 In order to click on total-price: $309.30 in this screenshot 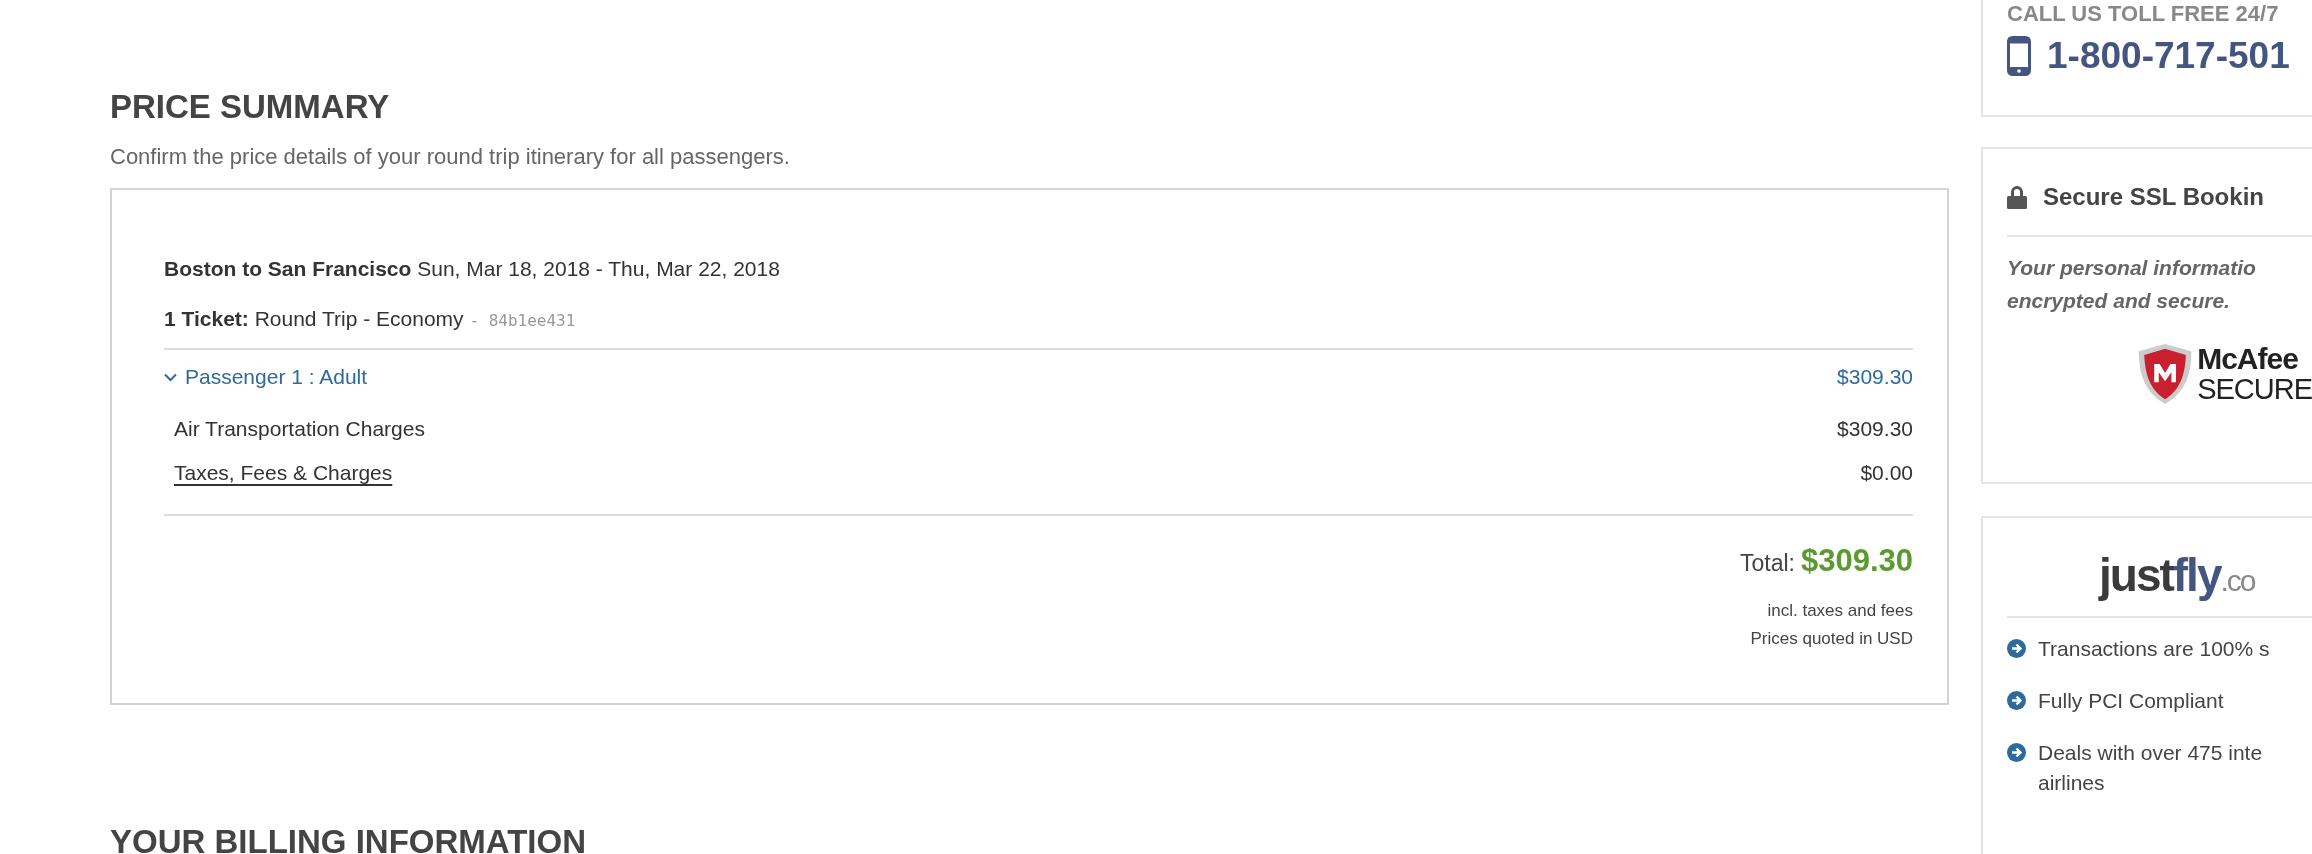, I will do `click(1856, 561)`.